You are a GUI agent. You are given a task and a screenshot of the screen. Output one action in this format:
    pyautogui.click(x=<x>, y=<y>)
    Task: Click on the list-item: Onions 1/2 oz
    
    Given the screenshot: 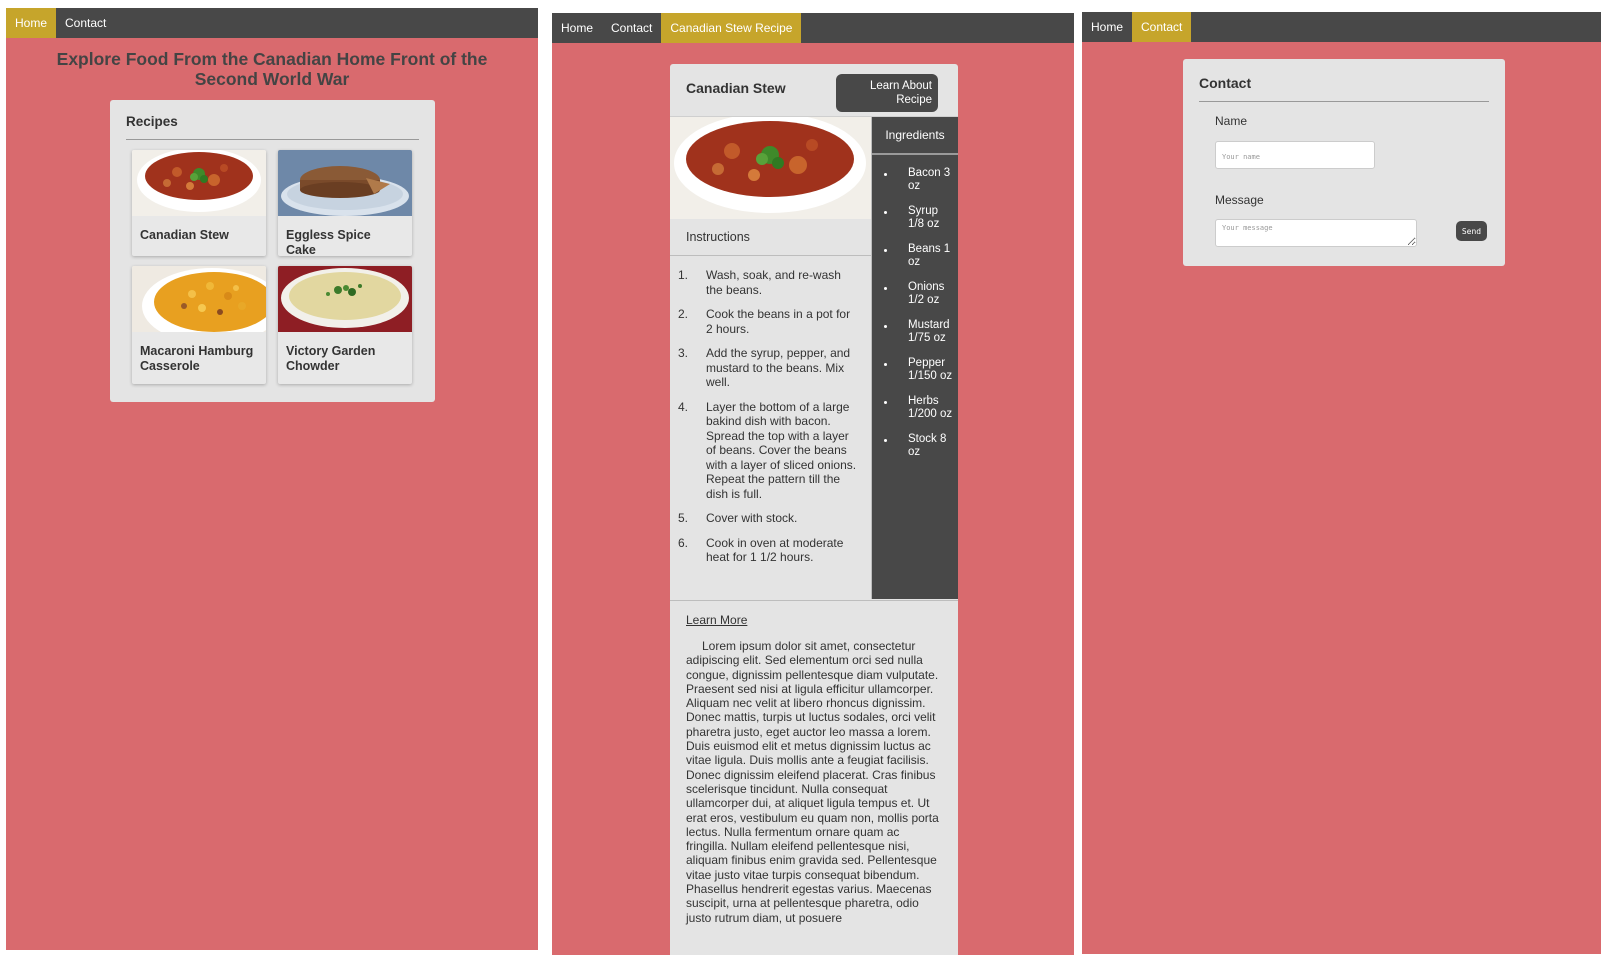 What is the action you would take?
    pyautogui.click(x=915, y=294)
    